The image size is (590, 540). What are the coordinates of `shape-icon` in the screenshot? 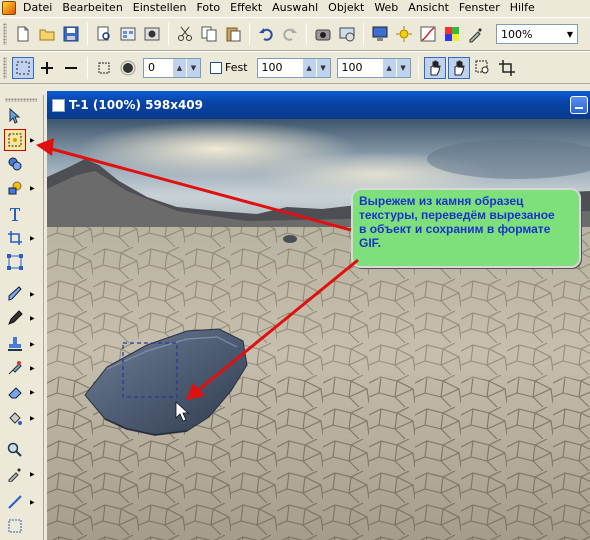 It's located at (15, 188).